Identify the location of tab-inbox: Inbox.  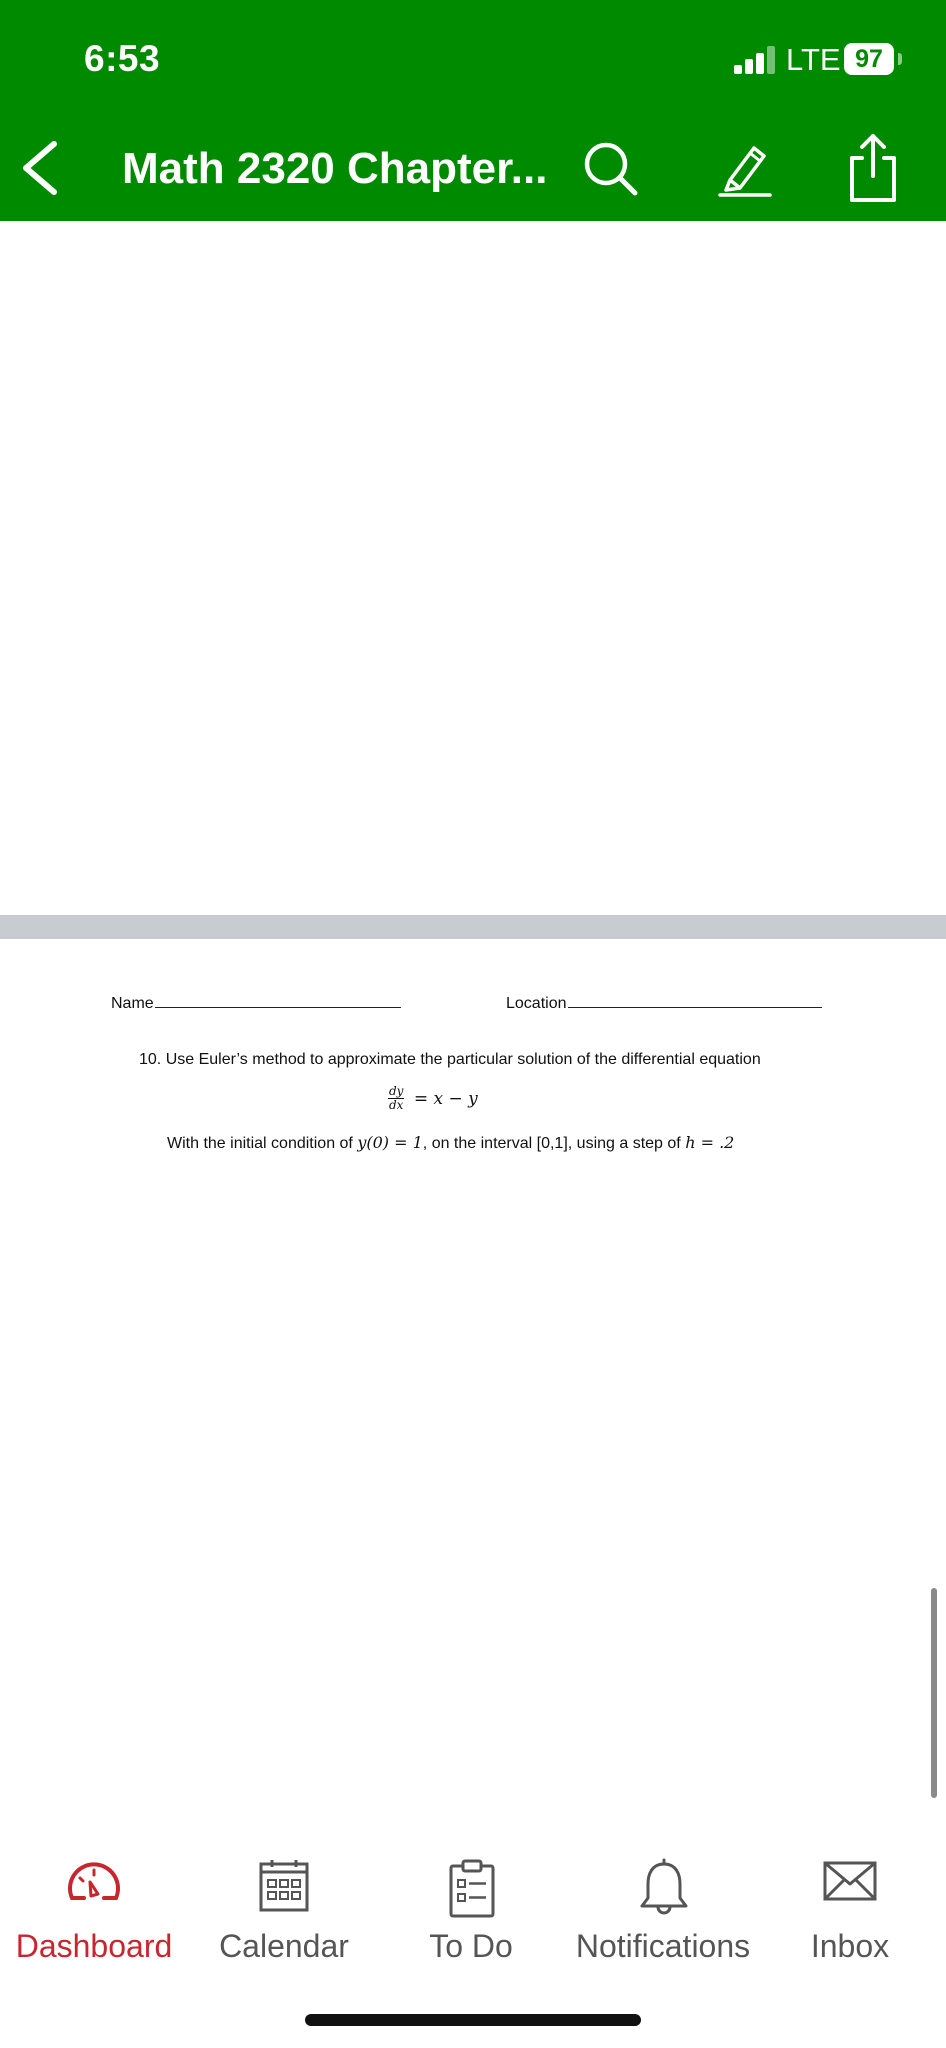
(850, 1900).